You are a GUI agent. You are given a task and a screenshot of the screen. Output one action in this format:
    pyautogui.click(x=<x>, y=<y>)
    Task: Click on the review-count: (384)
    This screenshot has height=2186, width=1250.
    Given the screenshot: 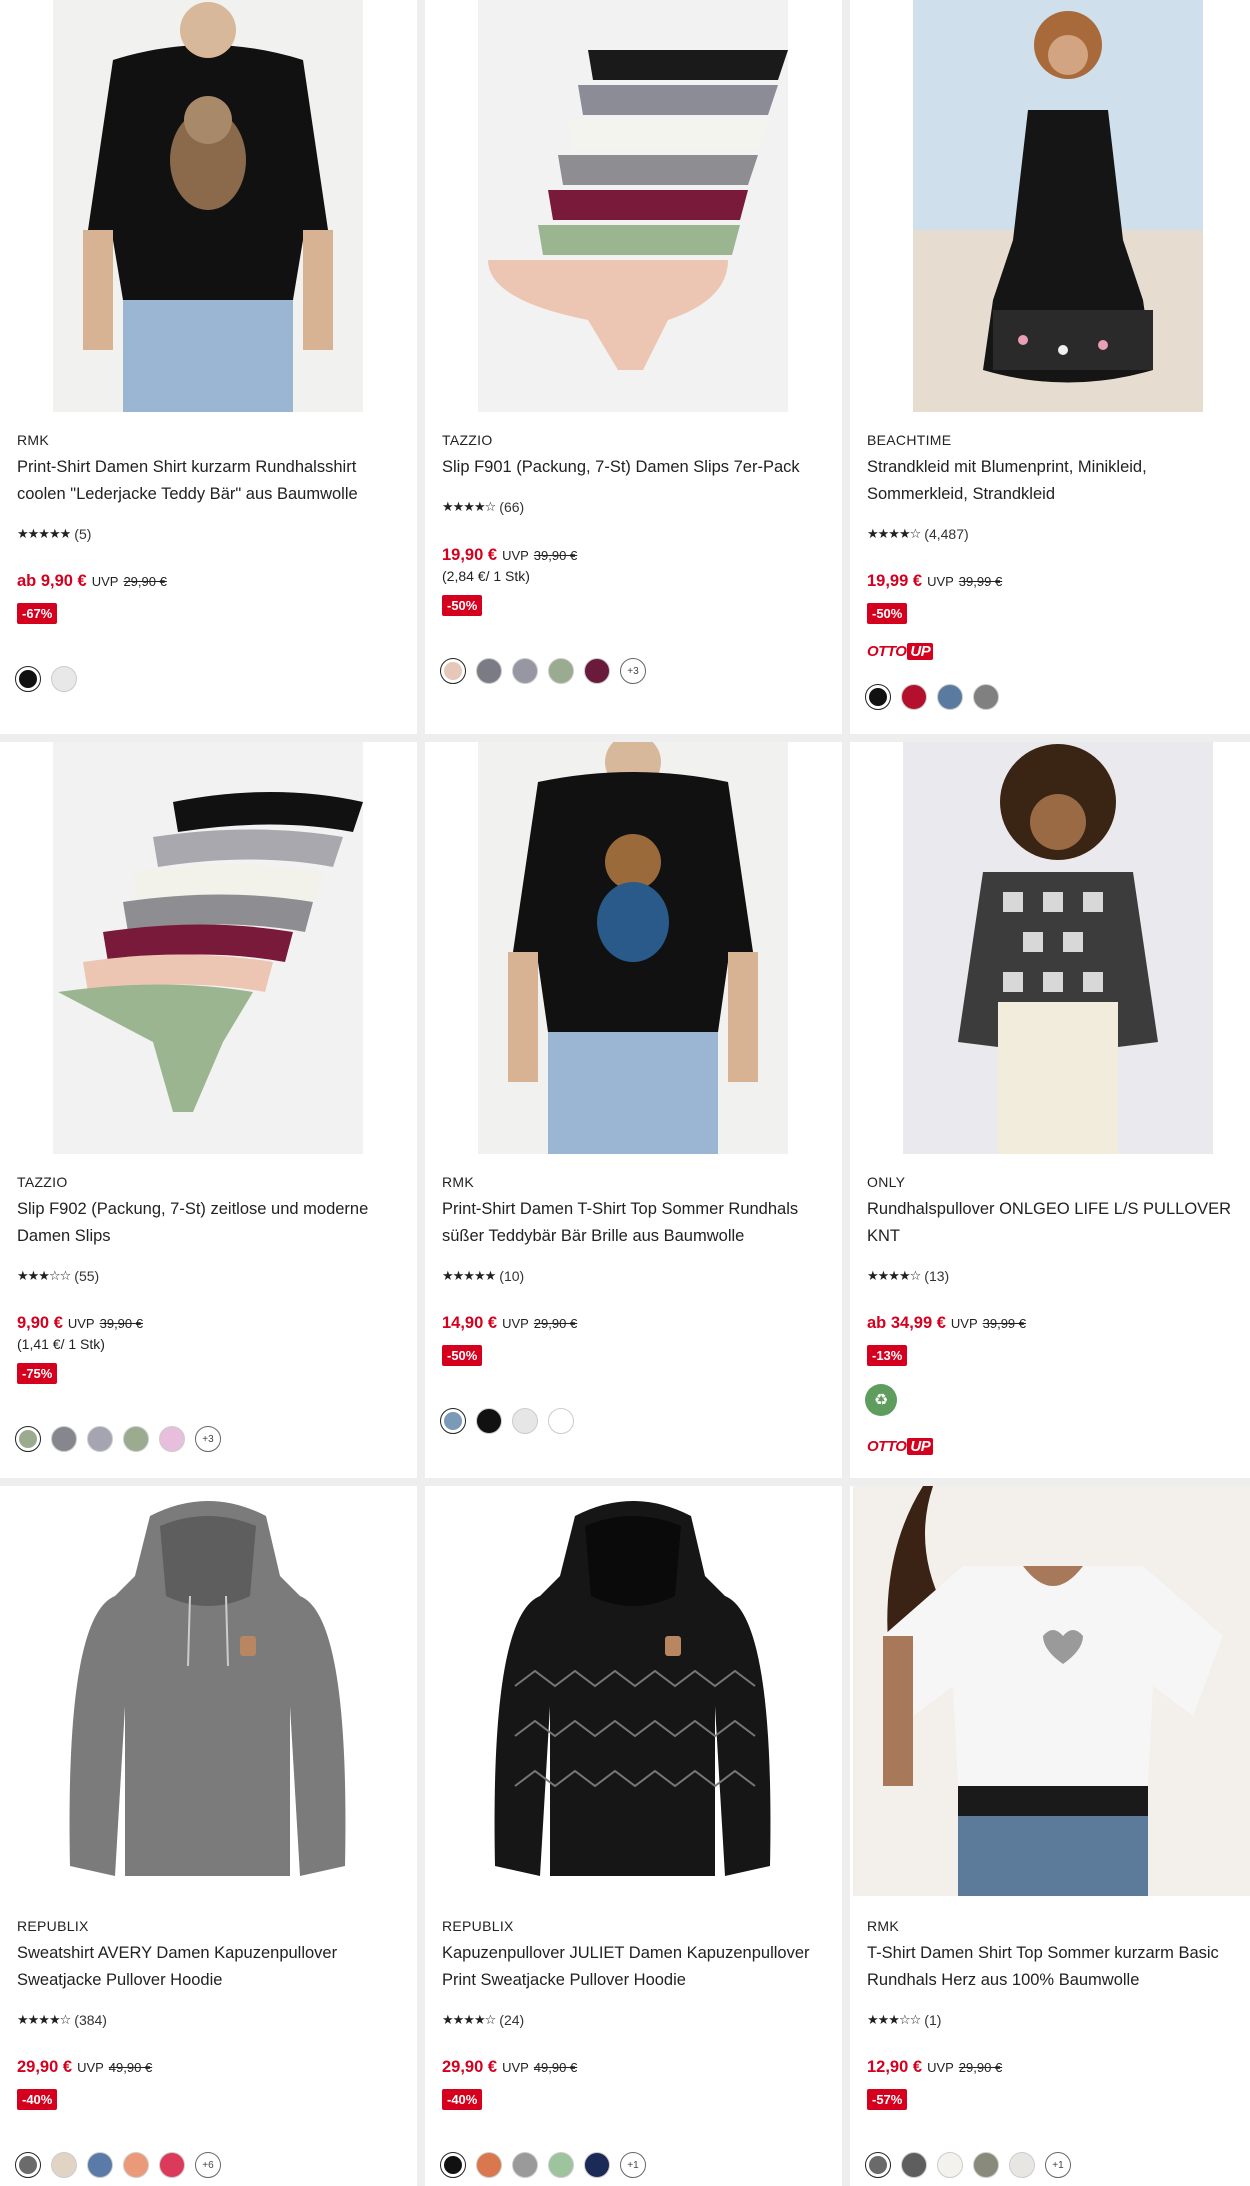 What is the action you would take?
    pyautogui.click(x=90, y=2020)
    